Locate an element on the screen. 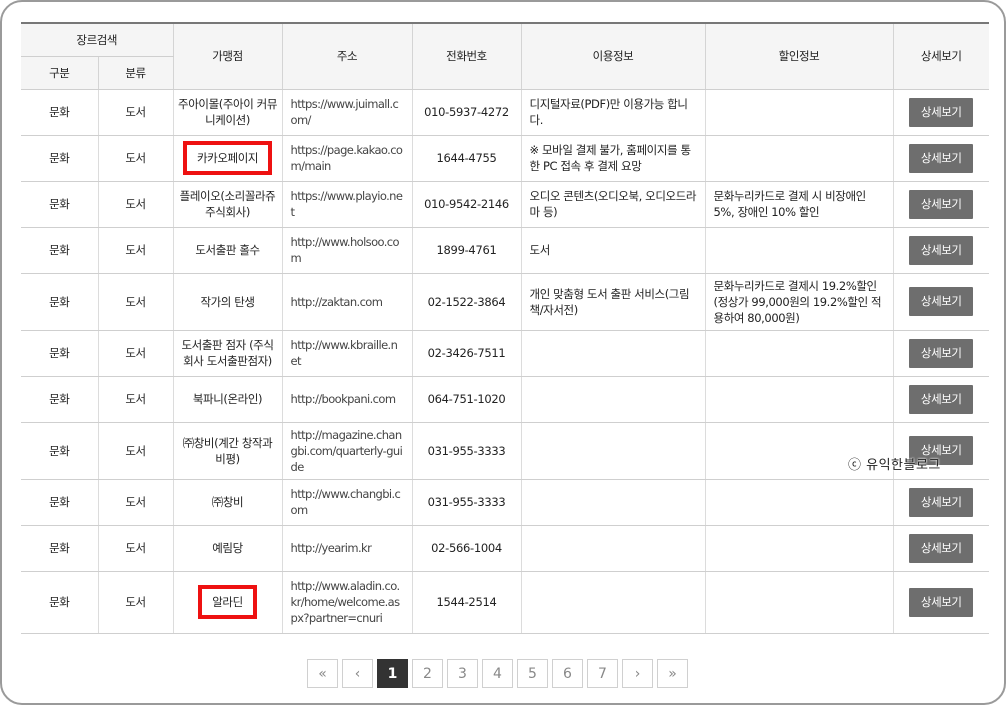 Image resolution: width=1006 pixels, height=705 pixels. page-6-button: 6 is located at coordinates (567, 673).